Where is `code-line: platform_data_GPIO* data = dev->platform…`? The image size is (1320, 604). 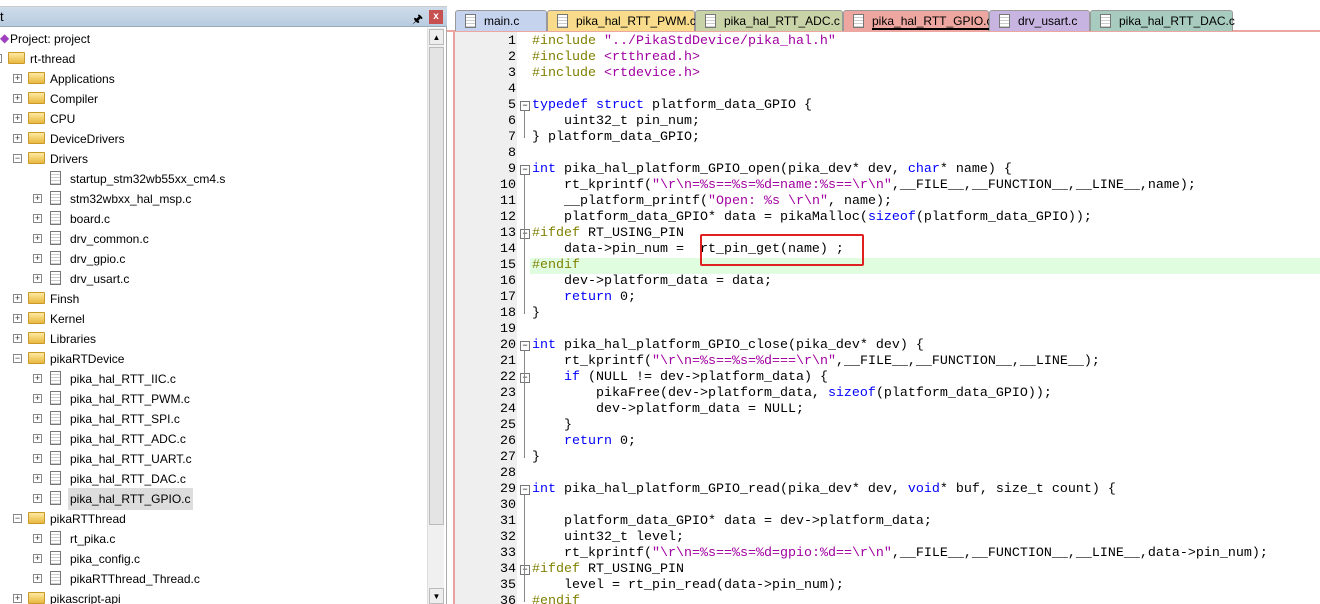
code-line: platform_data_GPIO* data = dev->platform… is located at coordinates (926, 522).